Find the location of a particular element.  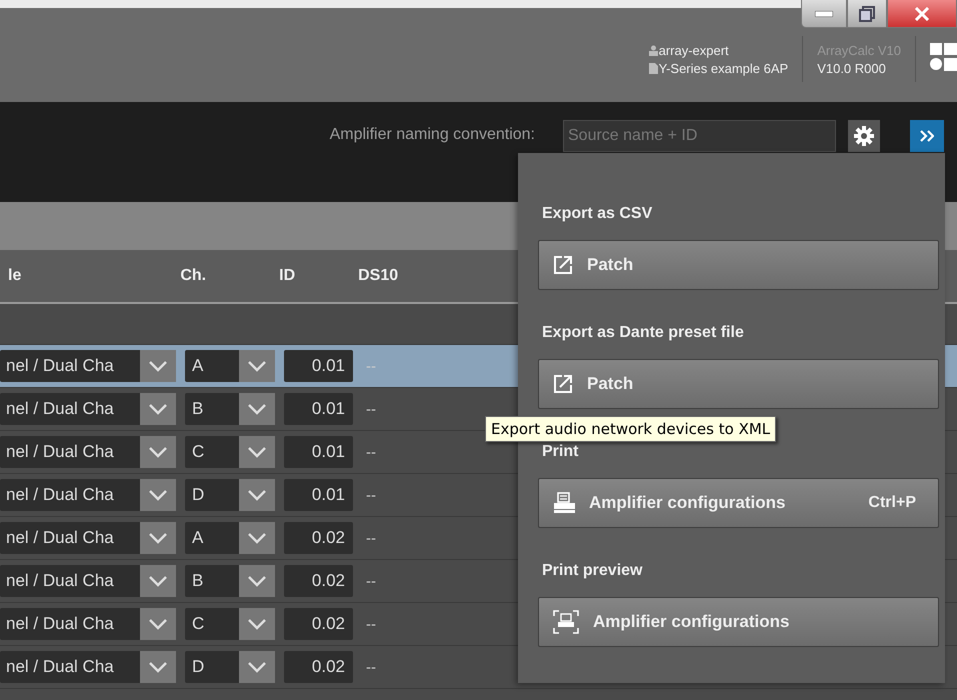

project-name: Y-Series example 6AP is located at coordinates (723, 68).